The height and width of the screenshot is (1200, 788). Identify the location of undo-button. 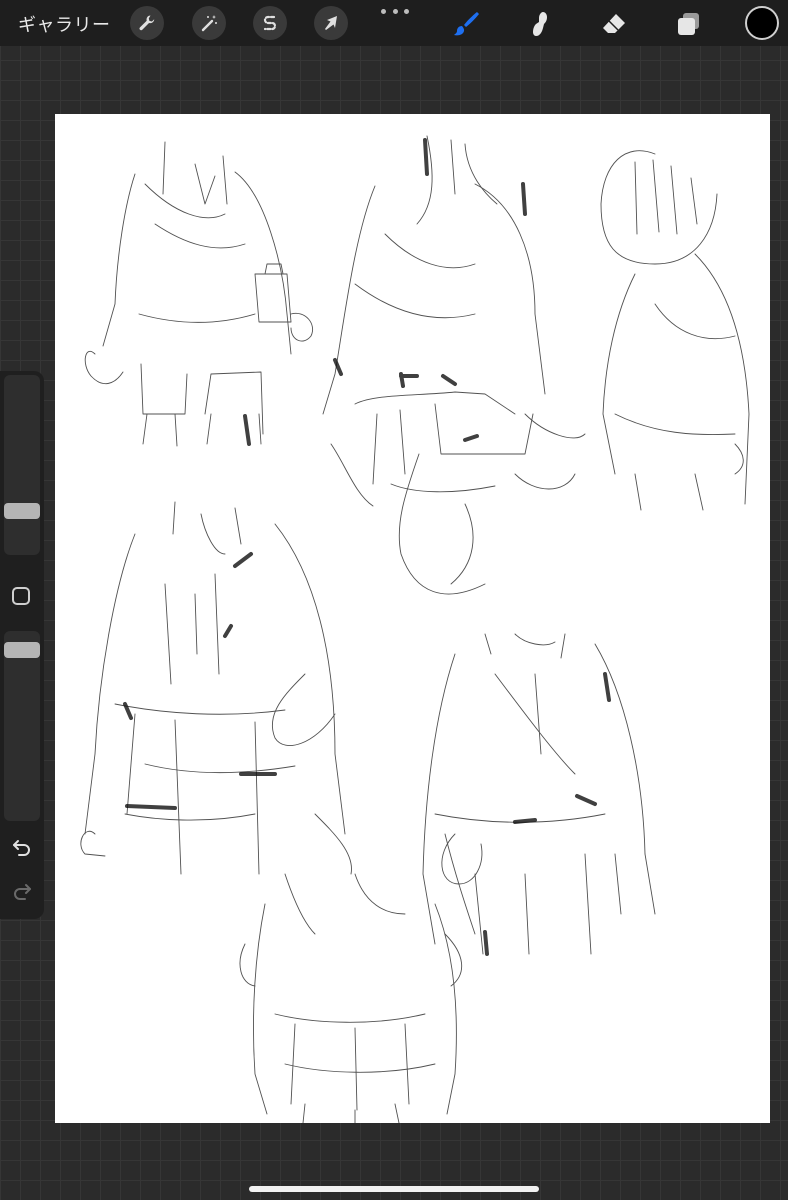
(22, 847).